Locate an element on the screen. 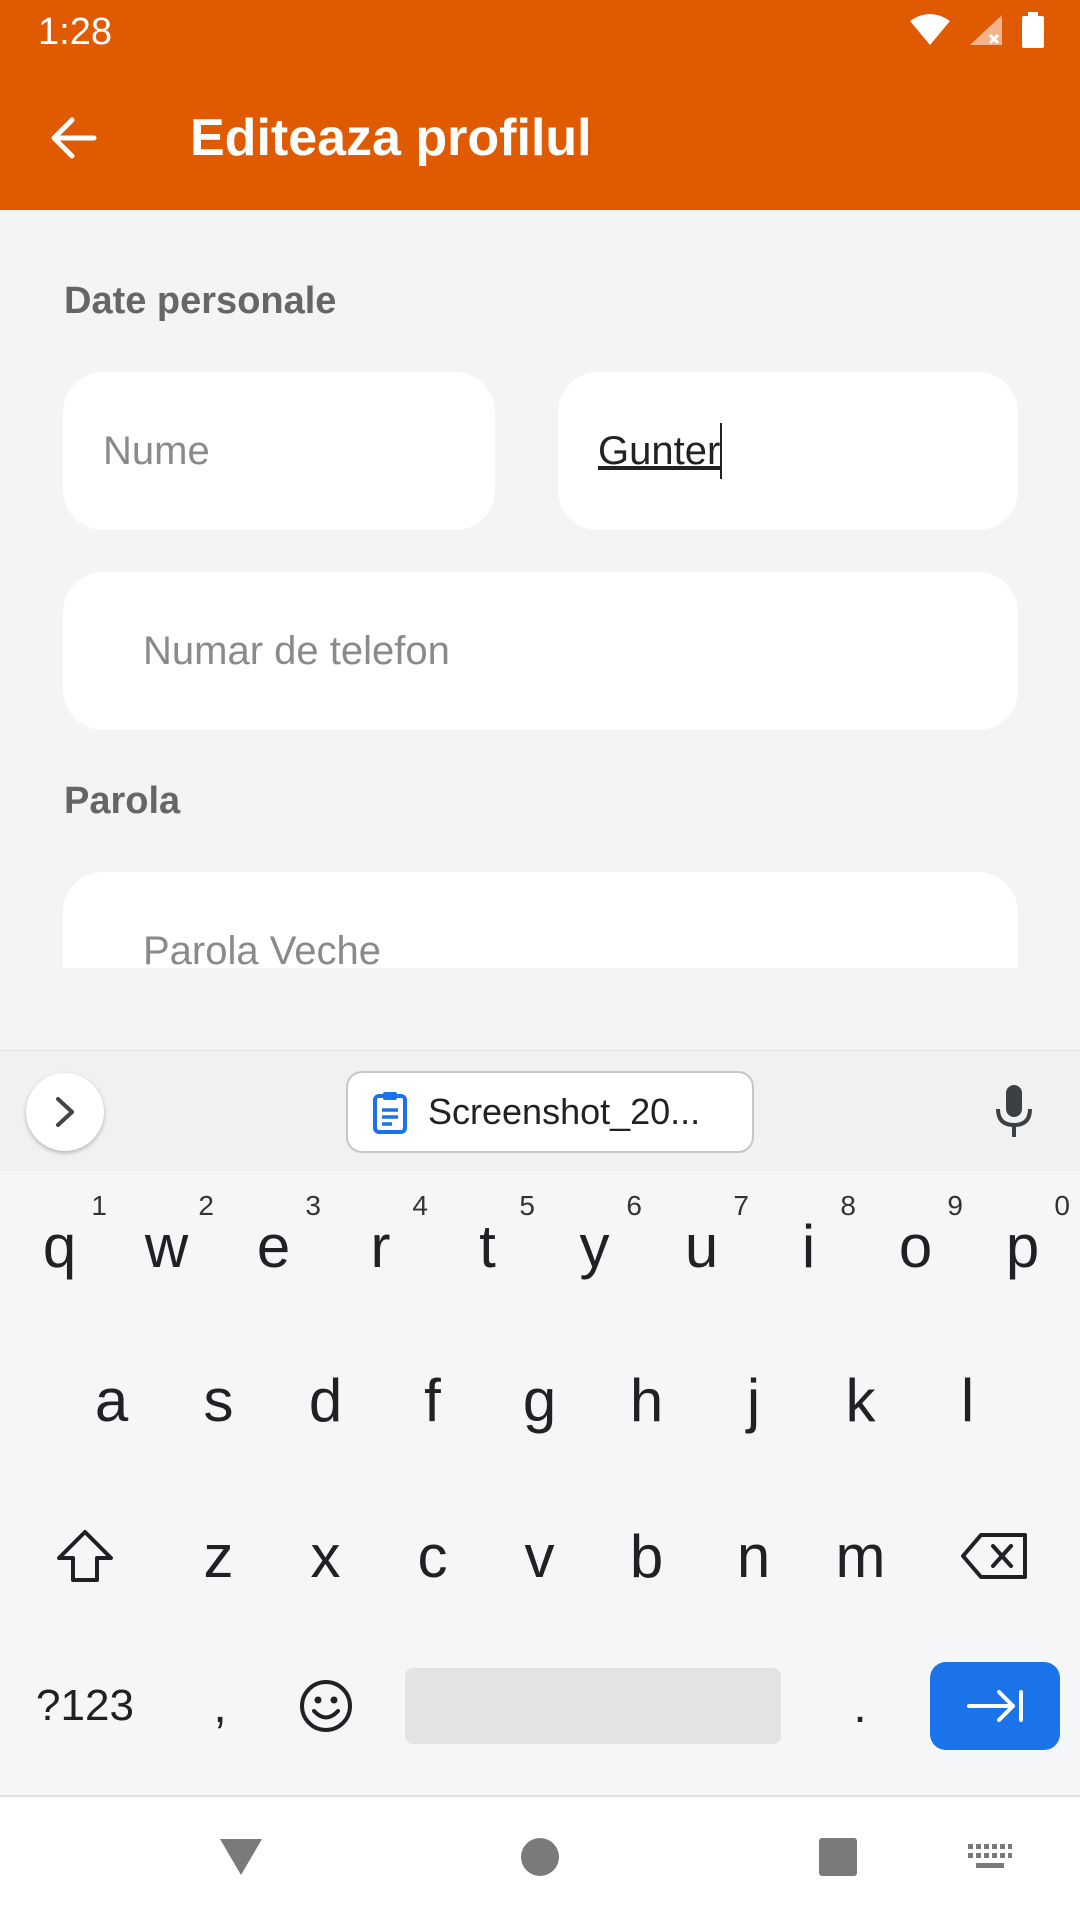 The height and width of the screenshot is (1920, 1080). backspace-key is located at coordinates (995, 1556).